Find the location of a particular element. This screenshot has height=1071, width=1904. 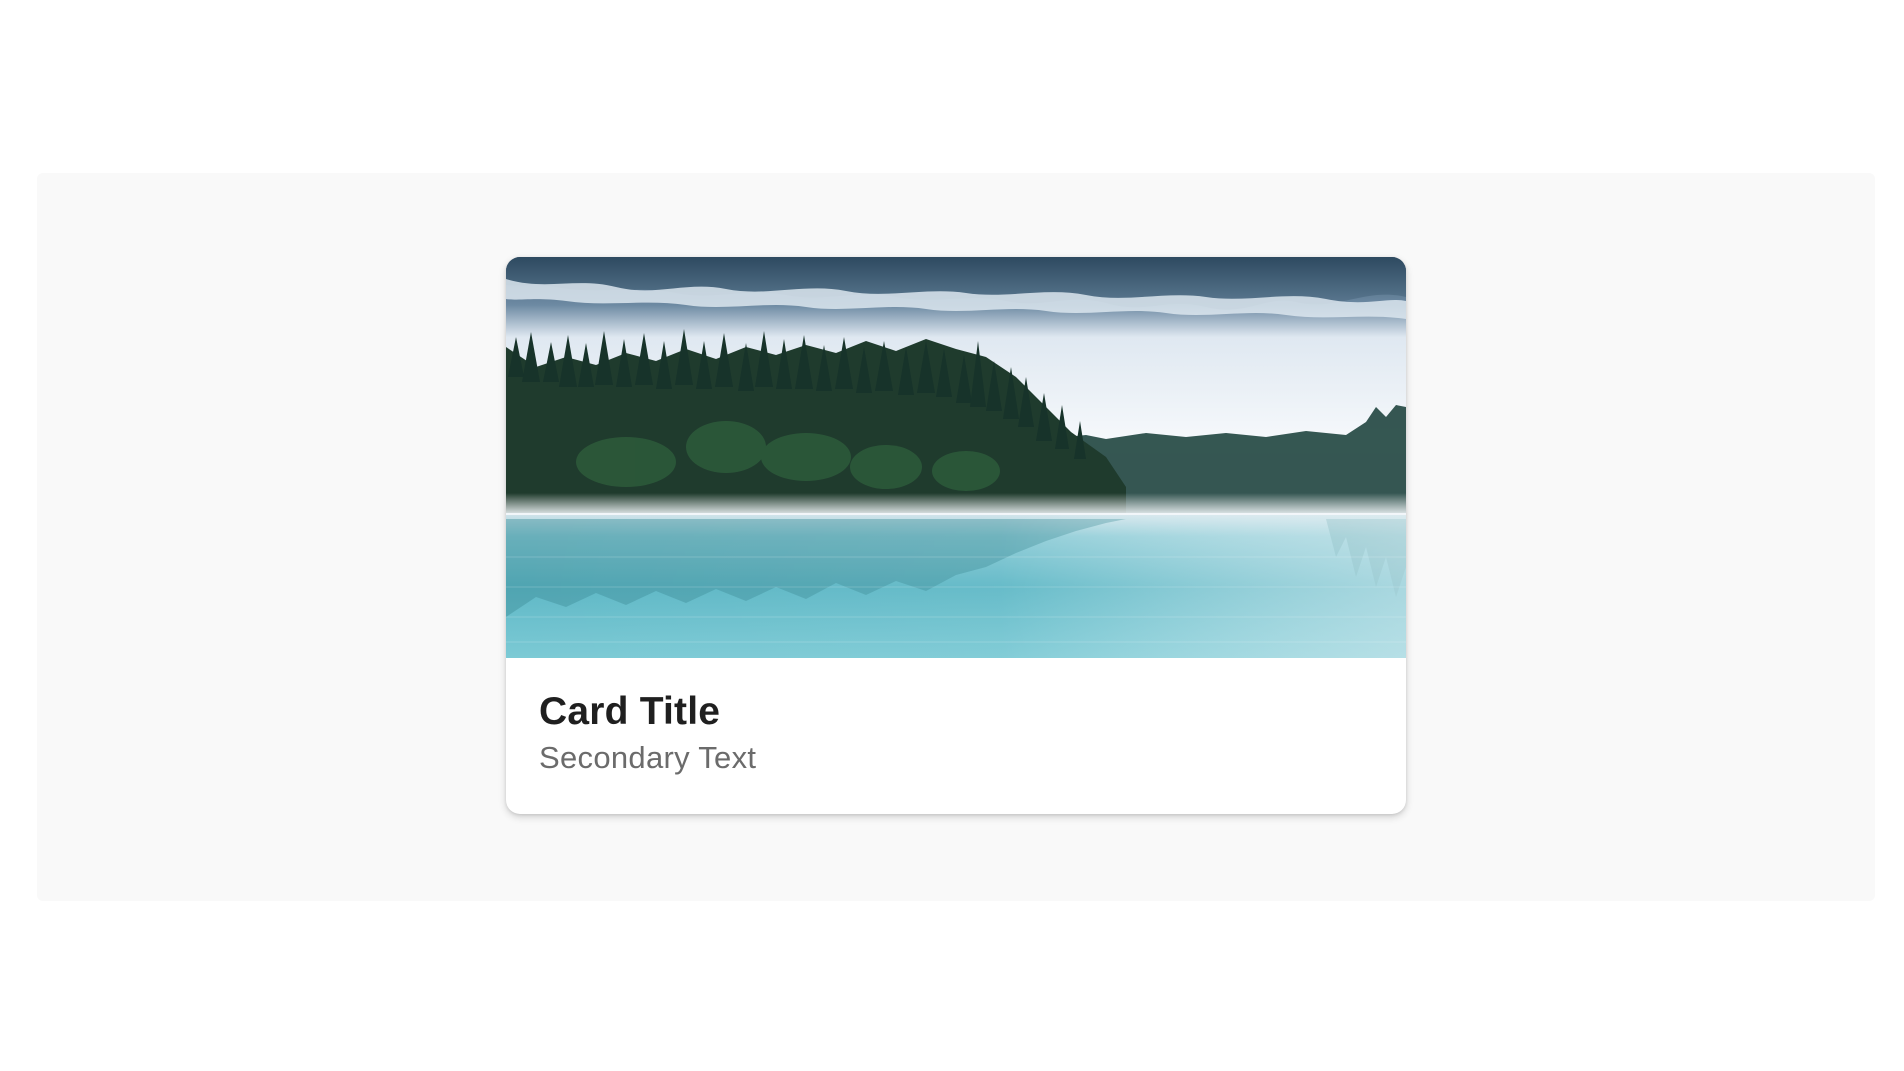

card-content: Card Title Secondary Text is located at coordinates (956, 733).